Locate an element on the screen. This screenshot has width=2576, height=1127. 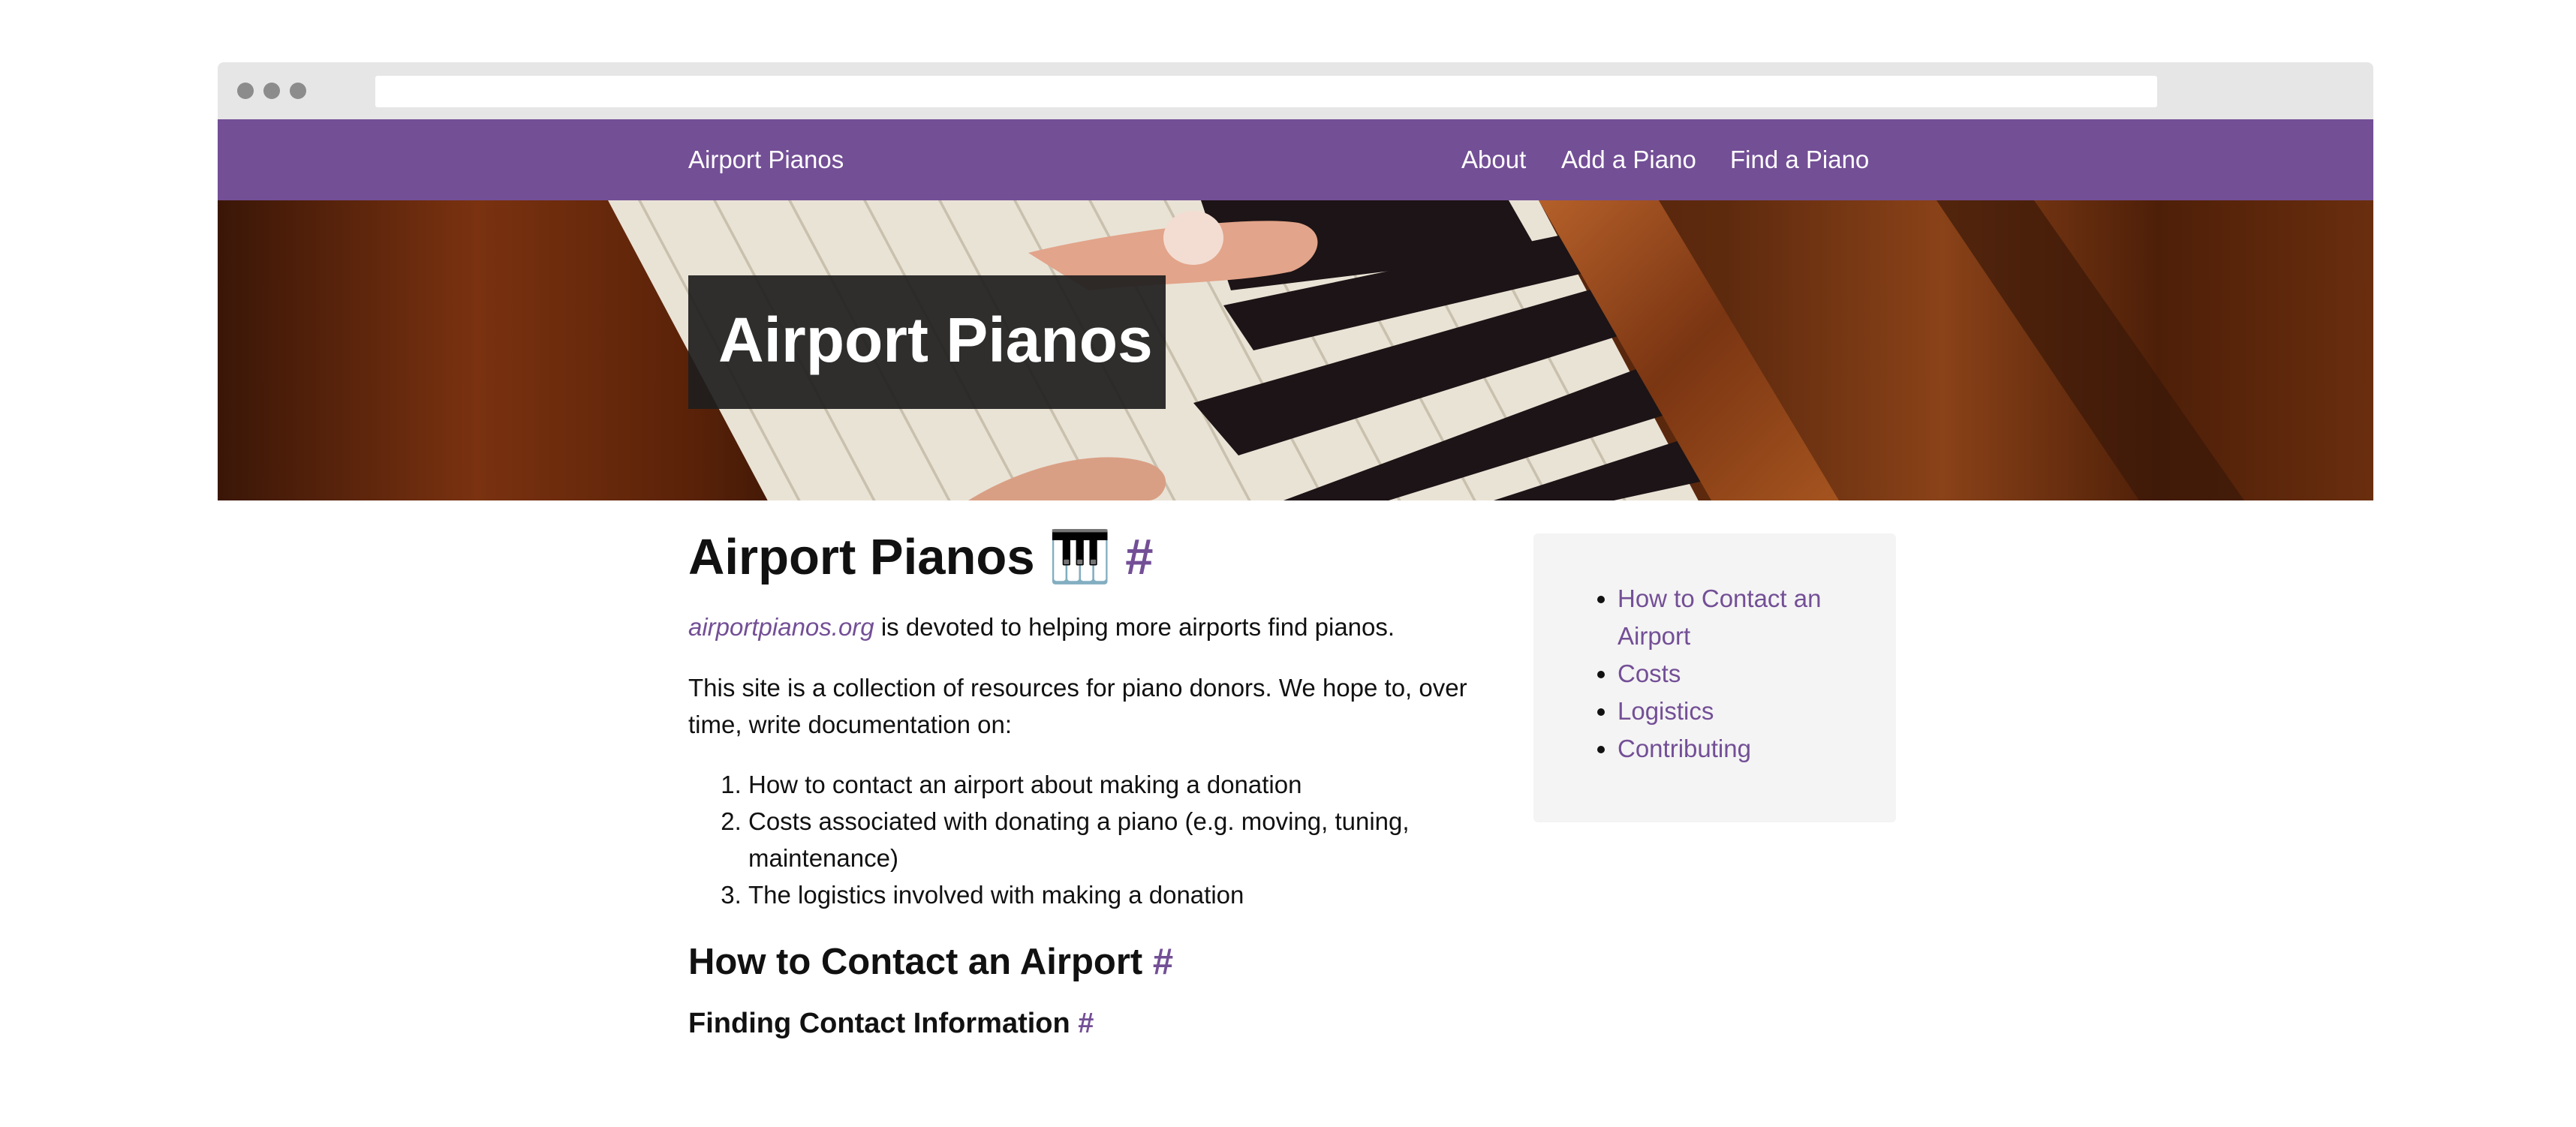
page-title-anchor-link: # is located at coordinates (1139, 557).